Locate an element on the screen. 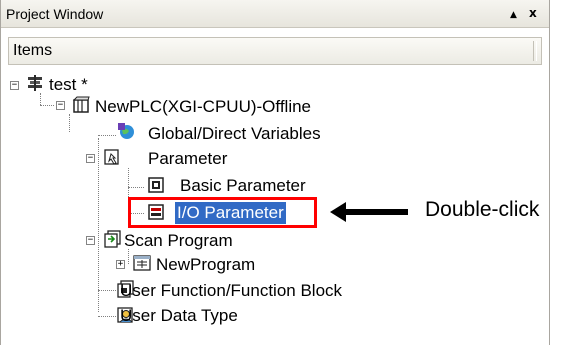  tree-item-user-function: User Function/Function Block is located at coordinates (231, 291).